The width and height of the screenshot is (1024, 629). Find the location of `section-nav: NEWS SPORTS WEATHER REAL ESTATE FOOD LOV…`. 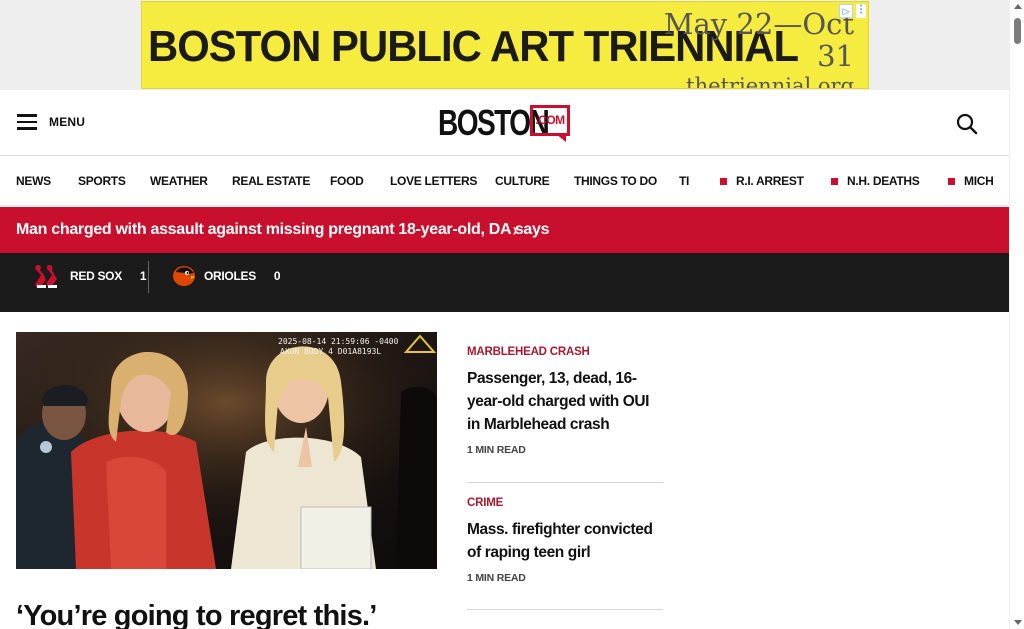

section-nav: NEWS SPORTS WEATHER REAL ESTATE FOOD LOV… is located at coordinates (504, 181).